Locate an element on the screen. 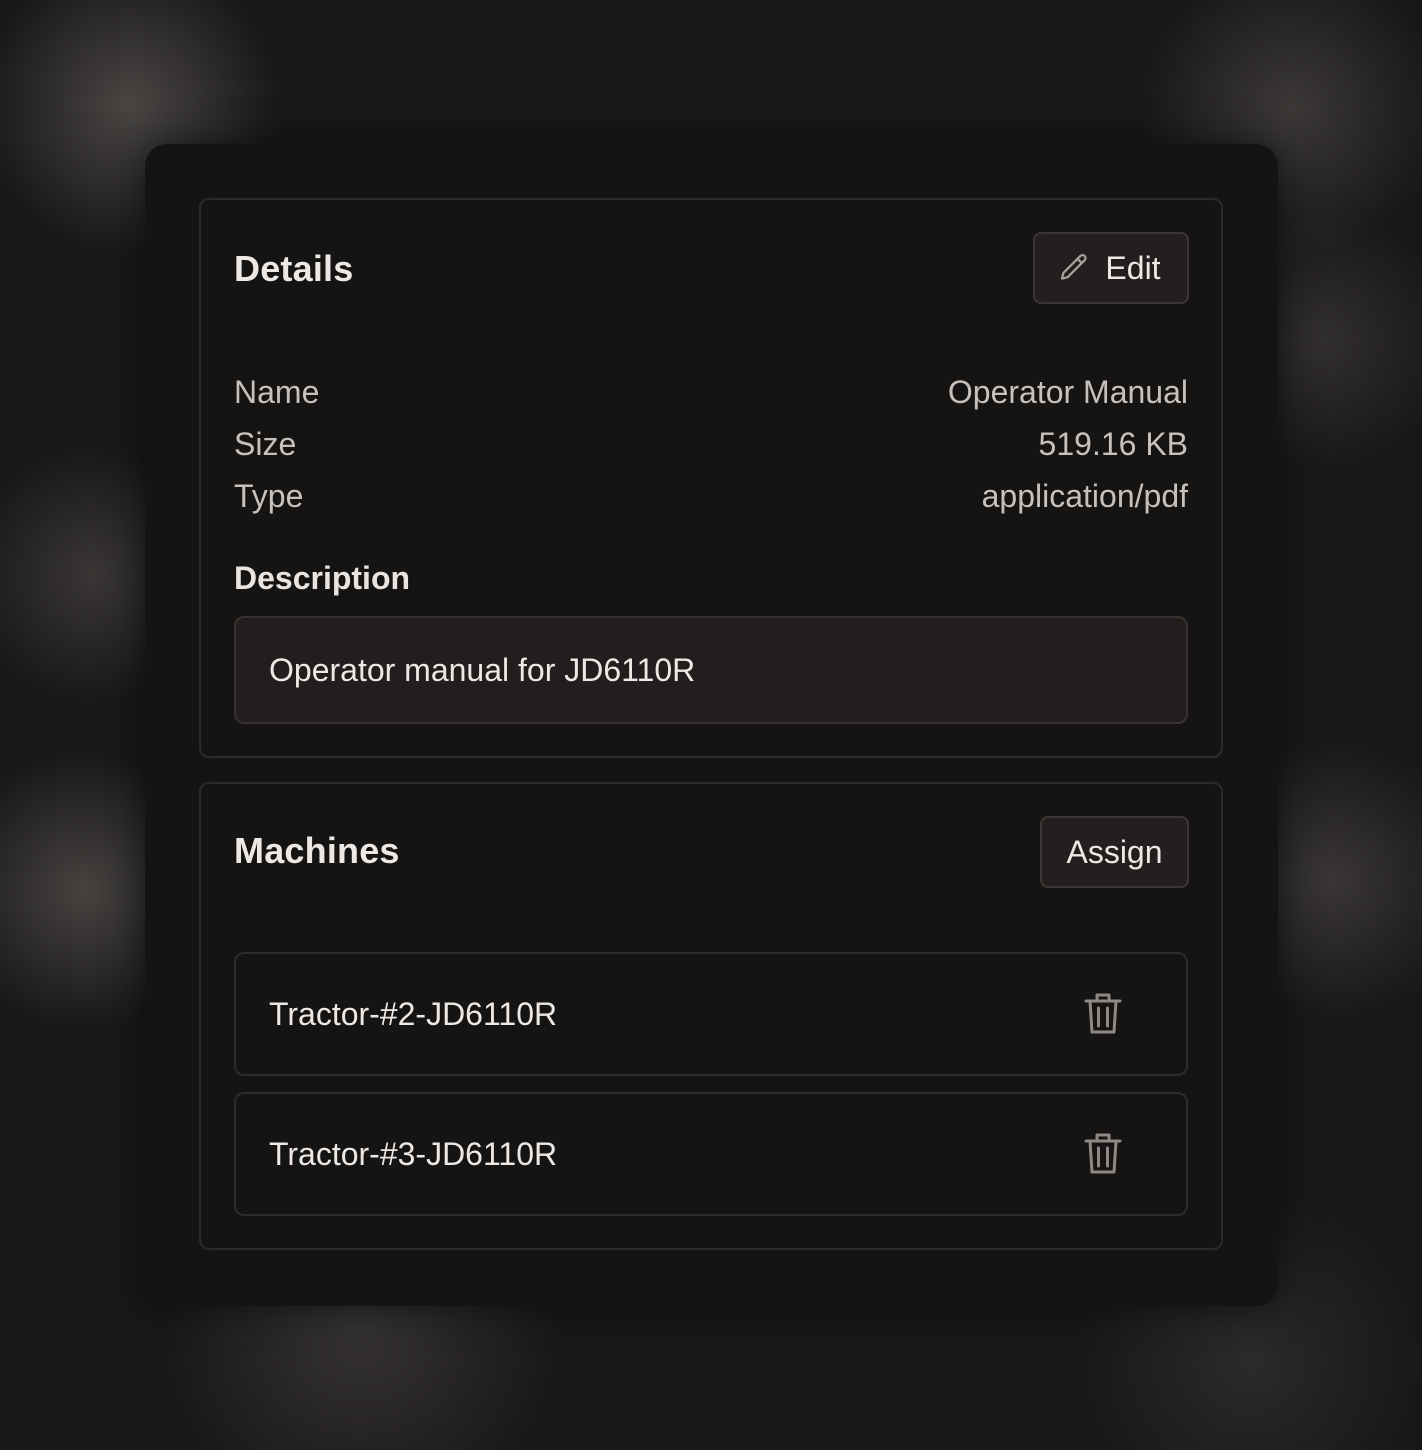  list-item: Tractor-#3-JD6110R is located at coordinates (711, 1154).